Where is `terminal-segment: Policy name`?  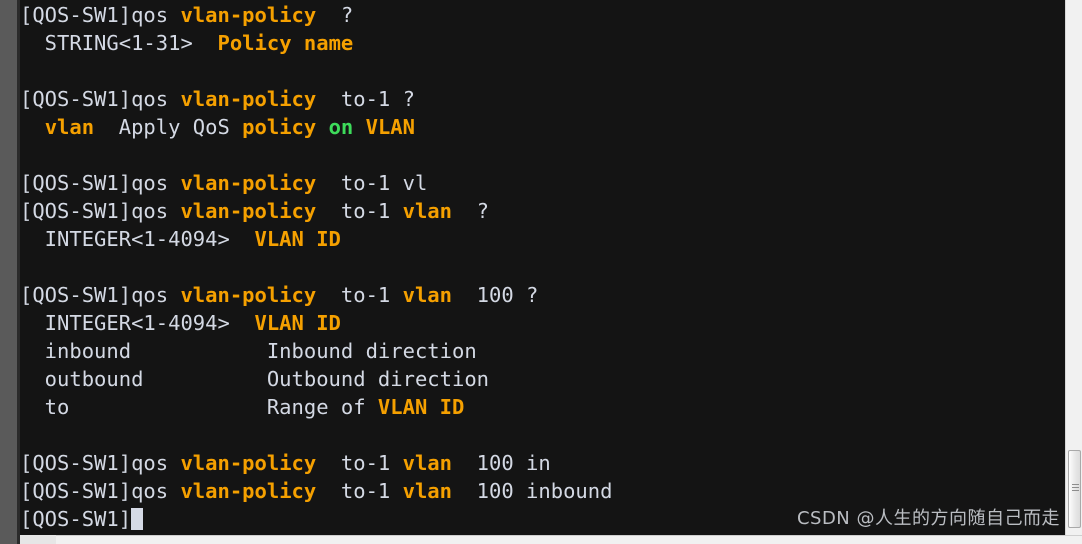 terminal-segment: Policy name is located at coordinates (285, 43).